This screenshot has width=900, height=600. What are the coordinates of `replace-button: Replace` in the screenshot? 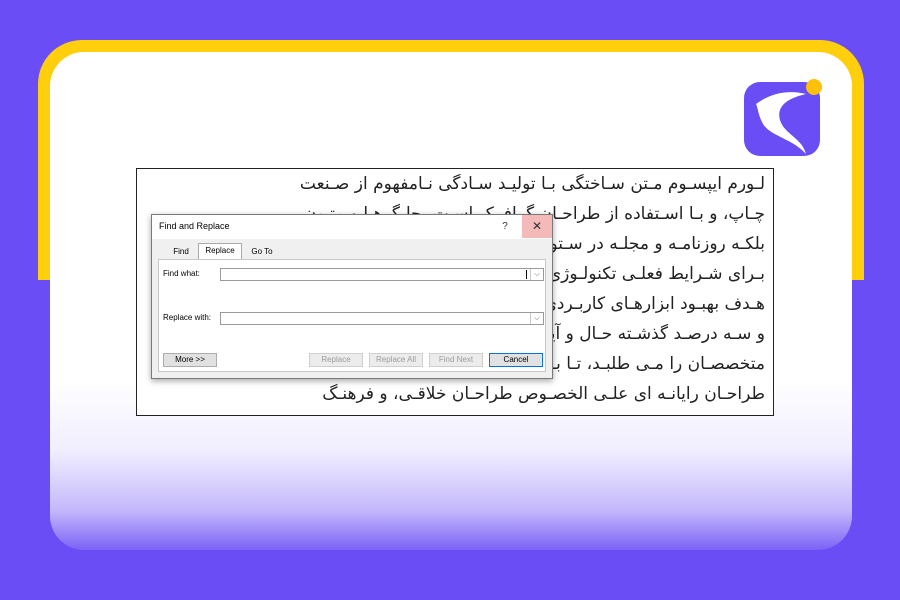 It's located at (336, 360).